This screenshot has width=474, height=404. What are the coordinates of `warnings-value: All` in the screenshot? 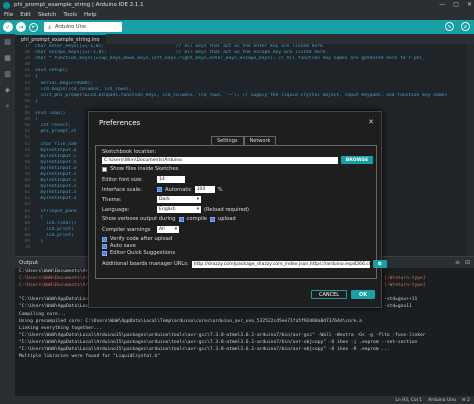 It's located at (162, 229).